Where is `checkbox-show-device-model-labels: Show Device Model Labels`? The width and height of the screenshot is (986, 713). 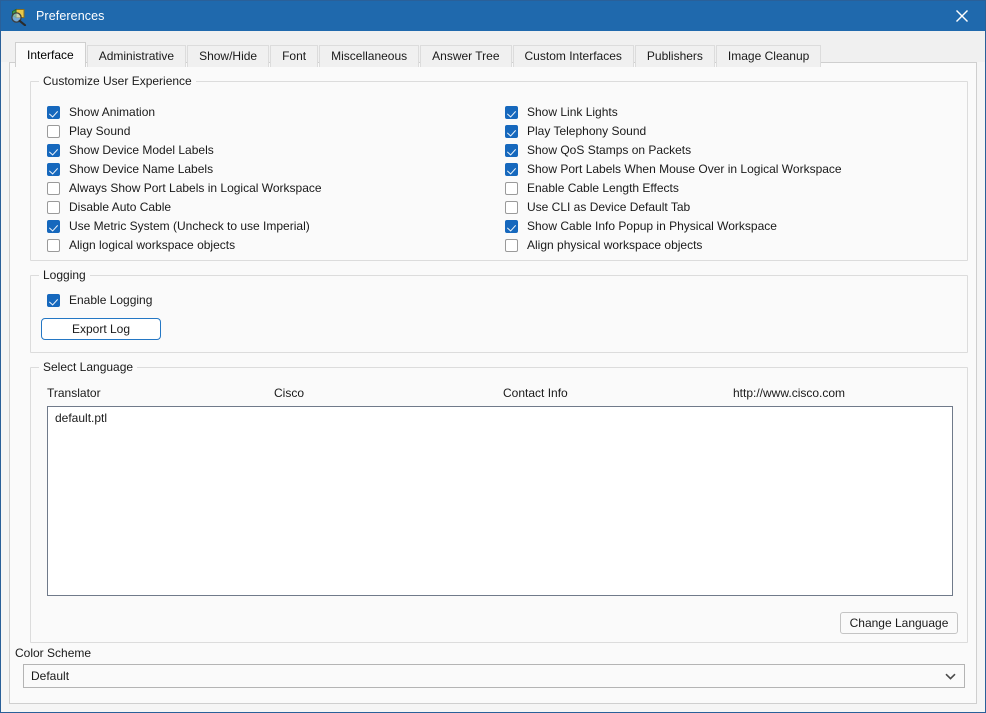 checkbox-show-device-model-labels: Show Device Model Labels is located at coordinates (130, 150).